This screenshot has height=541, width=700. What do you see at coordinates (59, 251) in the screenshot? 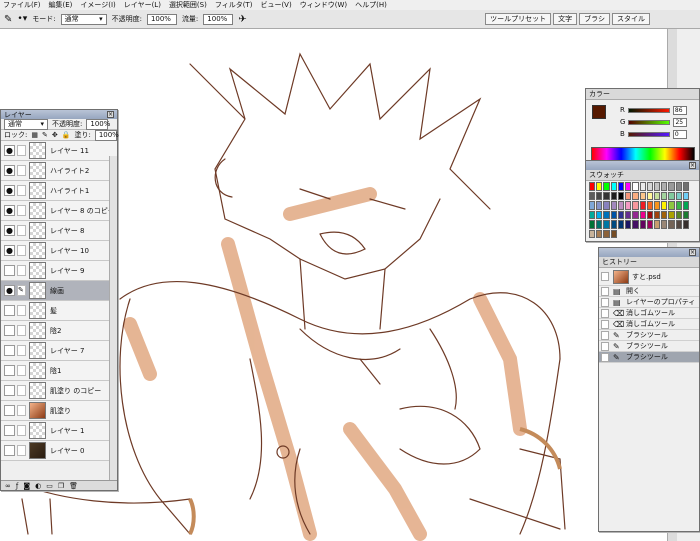
I see `layer-row: ● レイヤー 10` at bounding box center [59, 251].